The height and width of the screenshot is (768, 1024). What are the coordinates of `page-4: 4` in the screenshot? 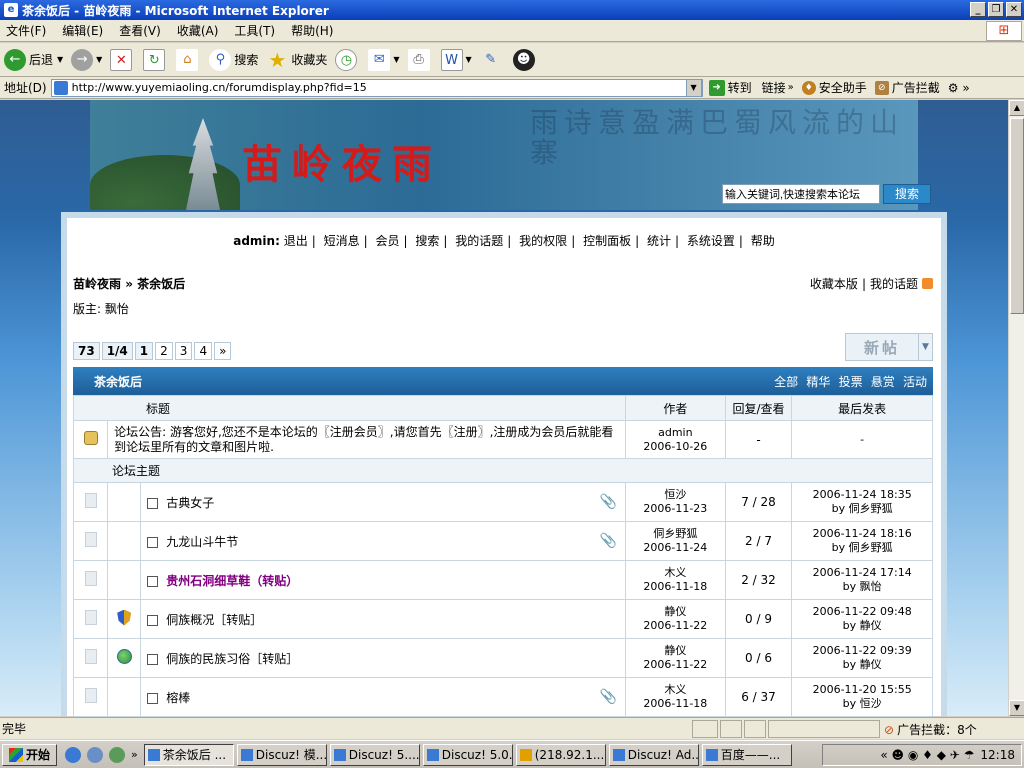 It's located at (203, 351).